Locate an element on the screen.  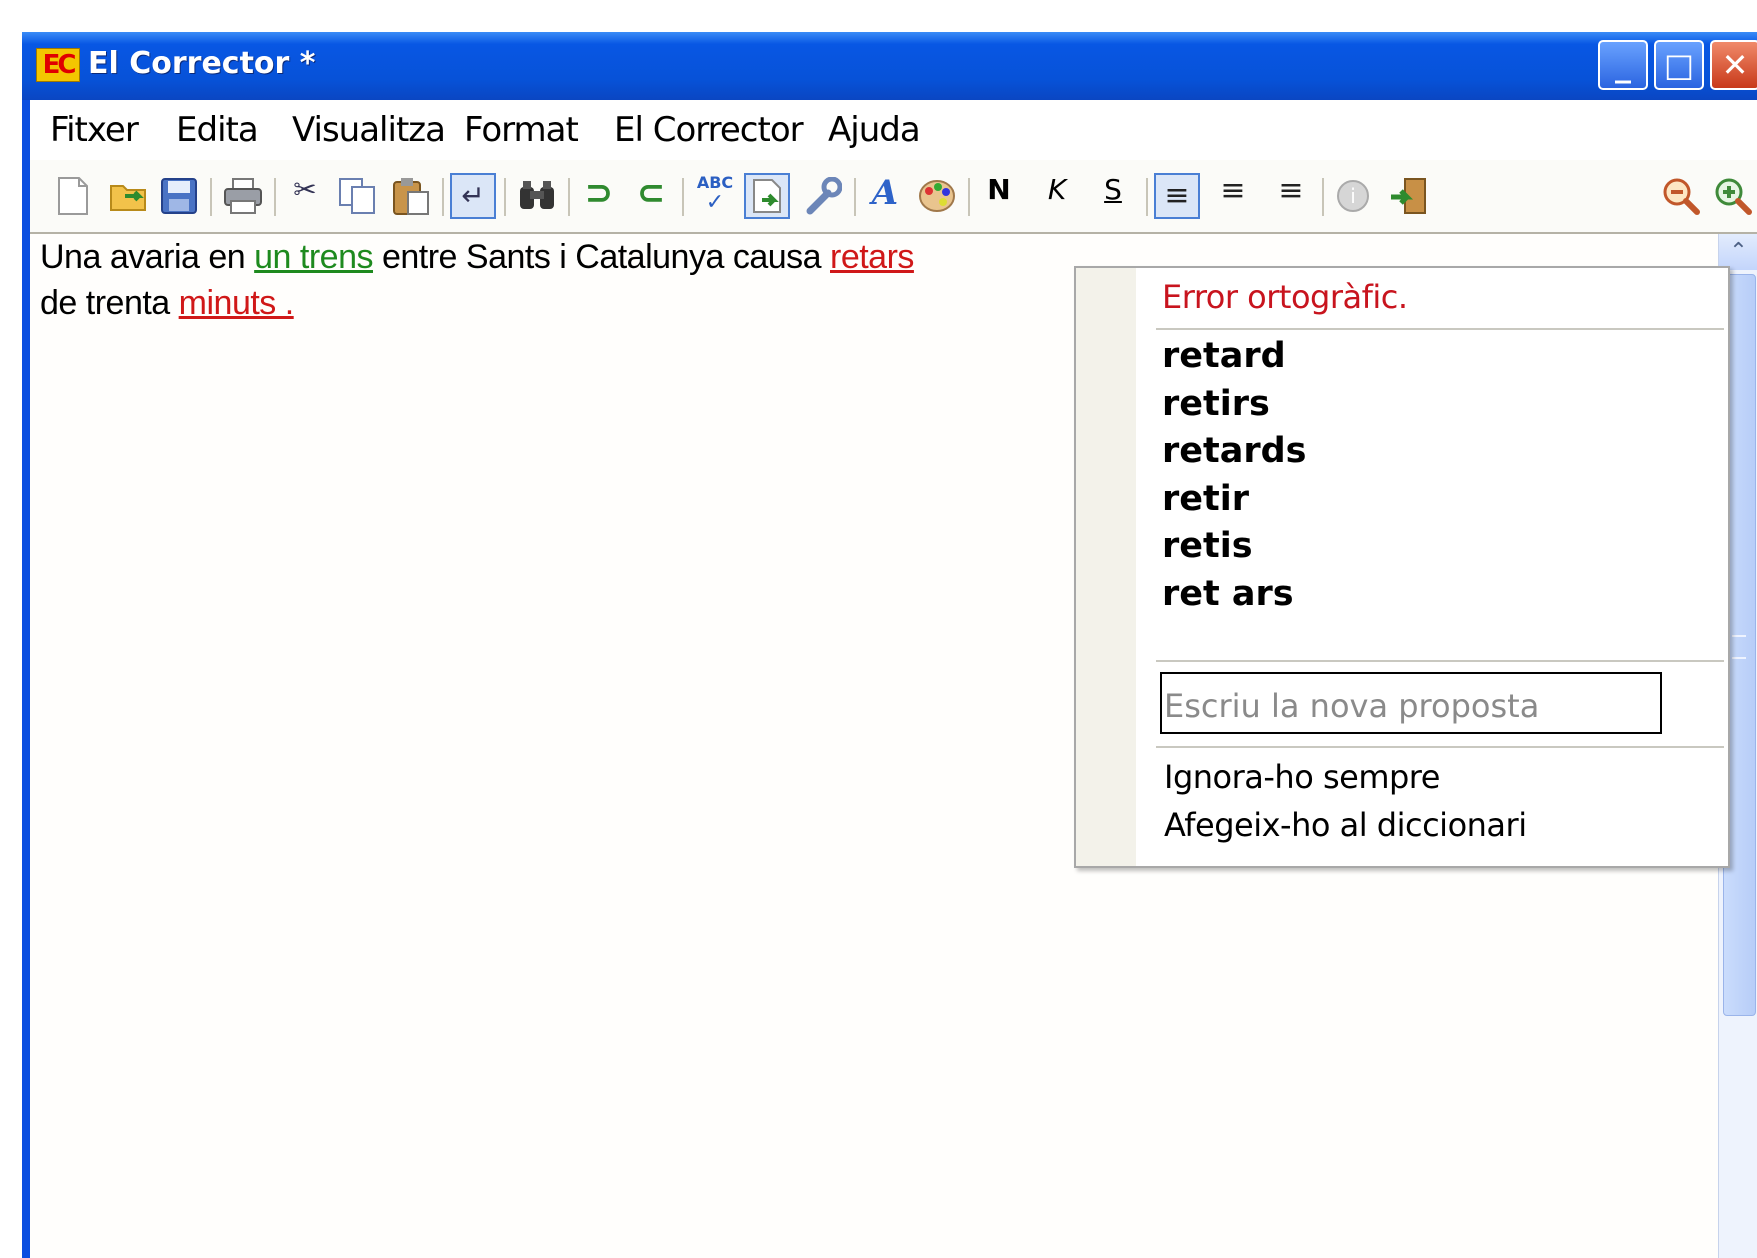
minimize-button: _ is located at coordinates (1623, 65).